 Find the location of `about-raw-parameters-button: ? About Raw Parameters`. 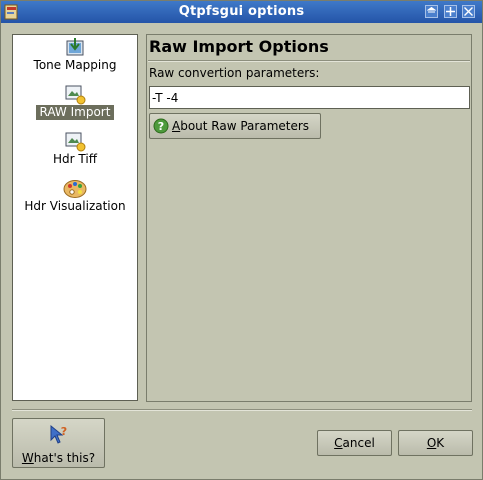

about-raw-parameters-button: ? About Raw Parameters is located at coordinates (235, 126).